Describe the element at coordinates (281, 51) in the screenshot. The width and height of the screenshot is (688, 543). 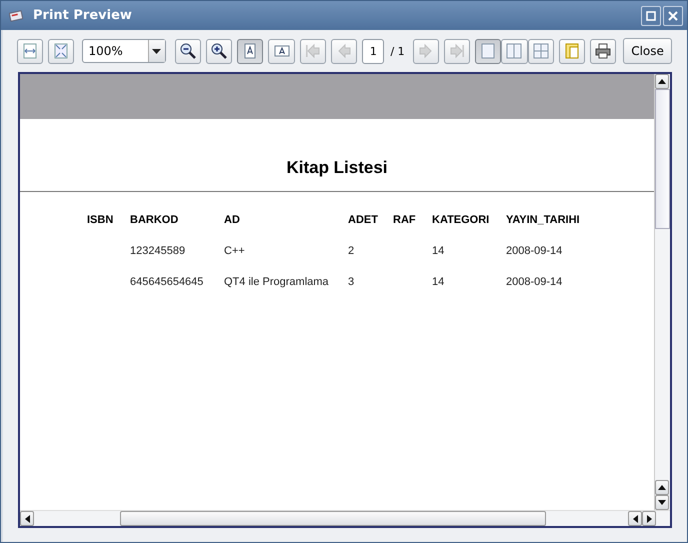
I see `landscape-button` at that location.